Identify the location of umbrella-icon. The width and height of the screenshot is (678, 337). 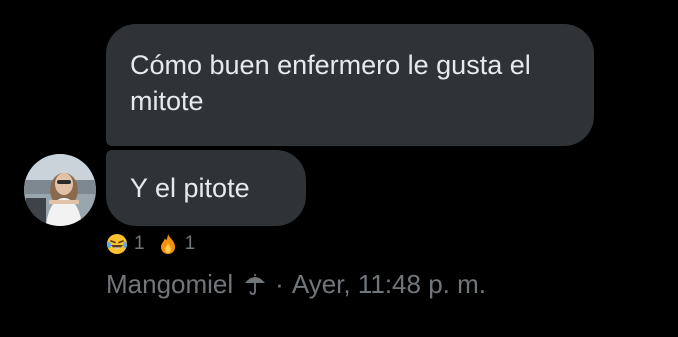
(255, 284).